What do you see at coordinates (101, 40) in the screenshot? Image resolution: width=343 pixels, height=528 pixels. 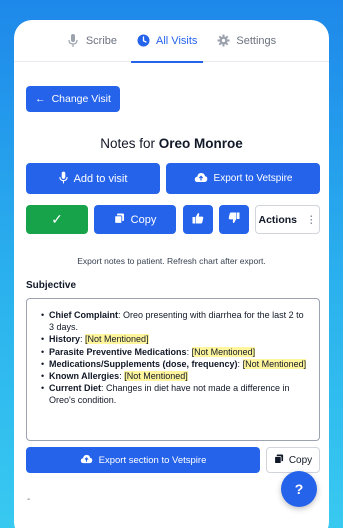 I see `tab-label: Scribe` at bounding box center [101, 40].